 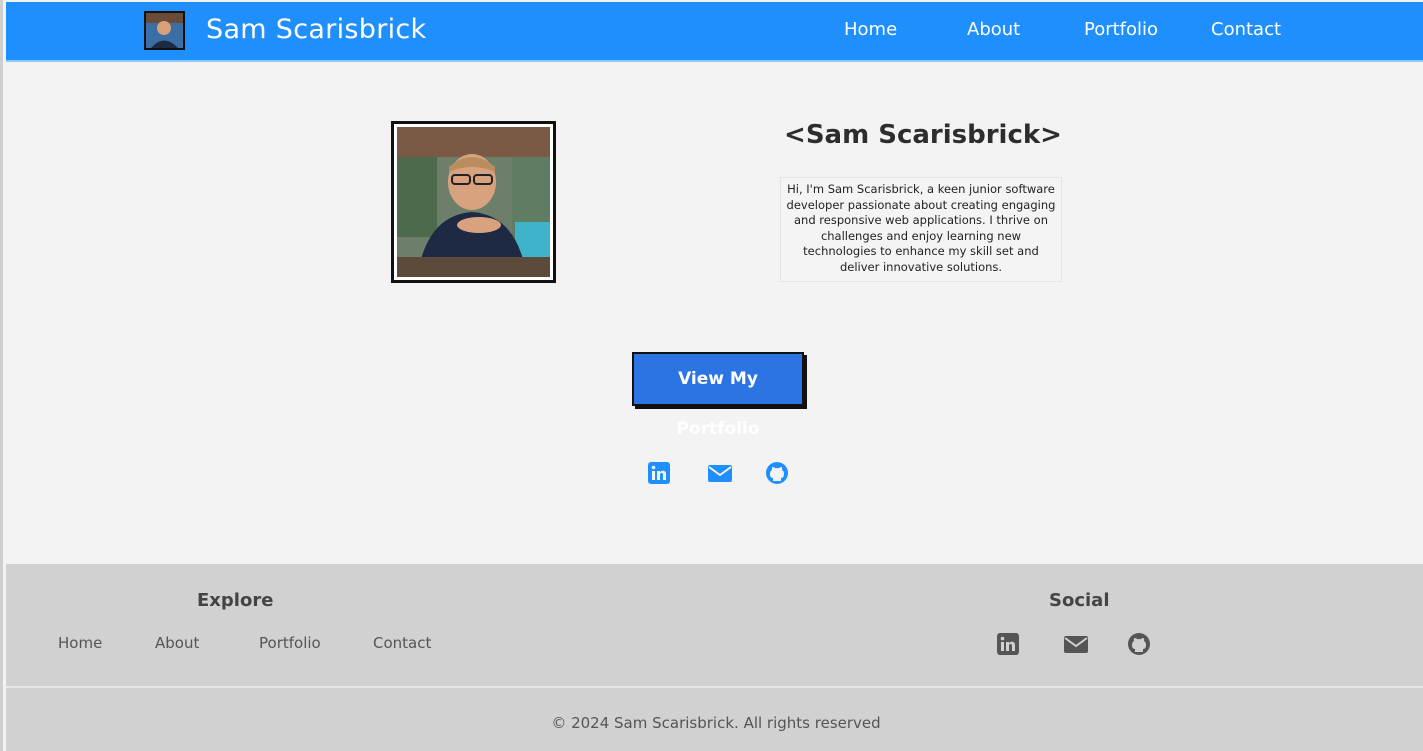 What do you see at coordinates (164, 30) in the screenshot?
I see `brand-avatar` at bounding box center [164, 30].